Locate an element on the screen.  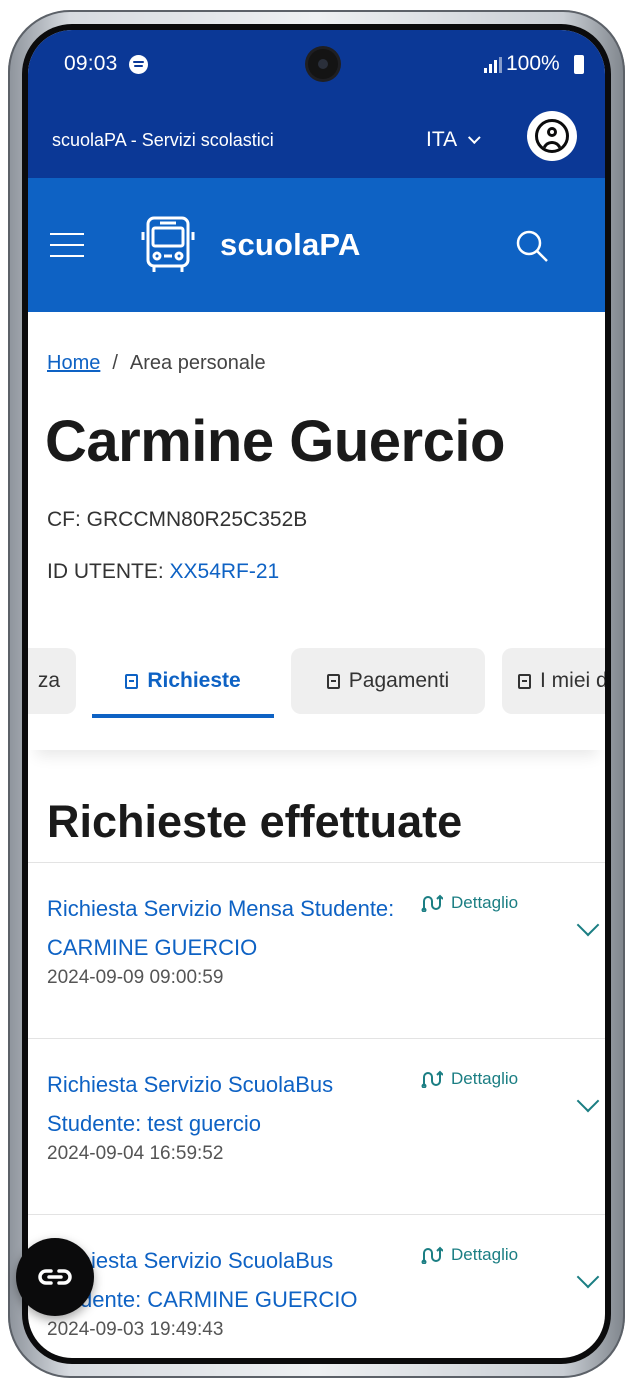
tab-label: I miei d is located at coordinates (572, 680).